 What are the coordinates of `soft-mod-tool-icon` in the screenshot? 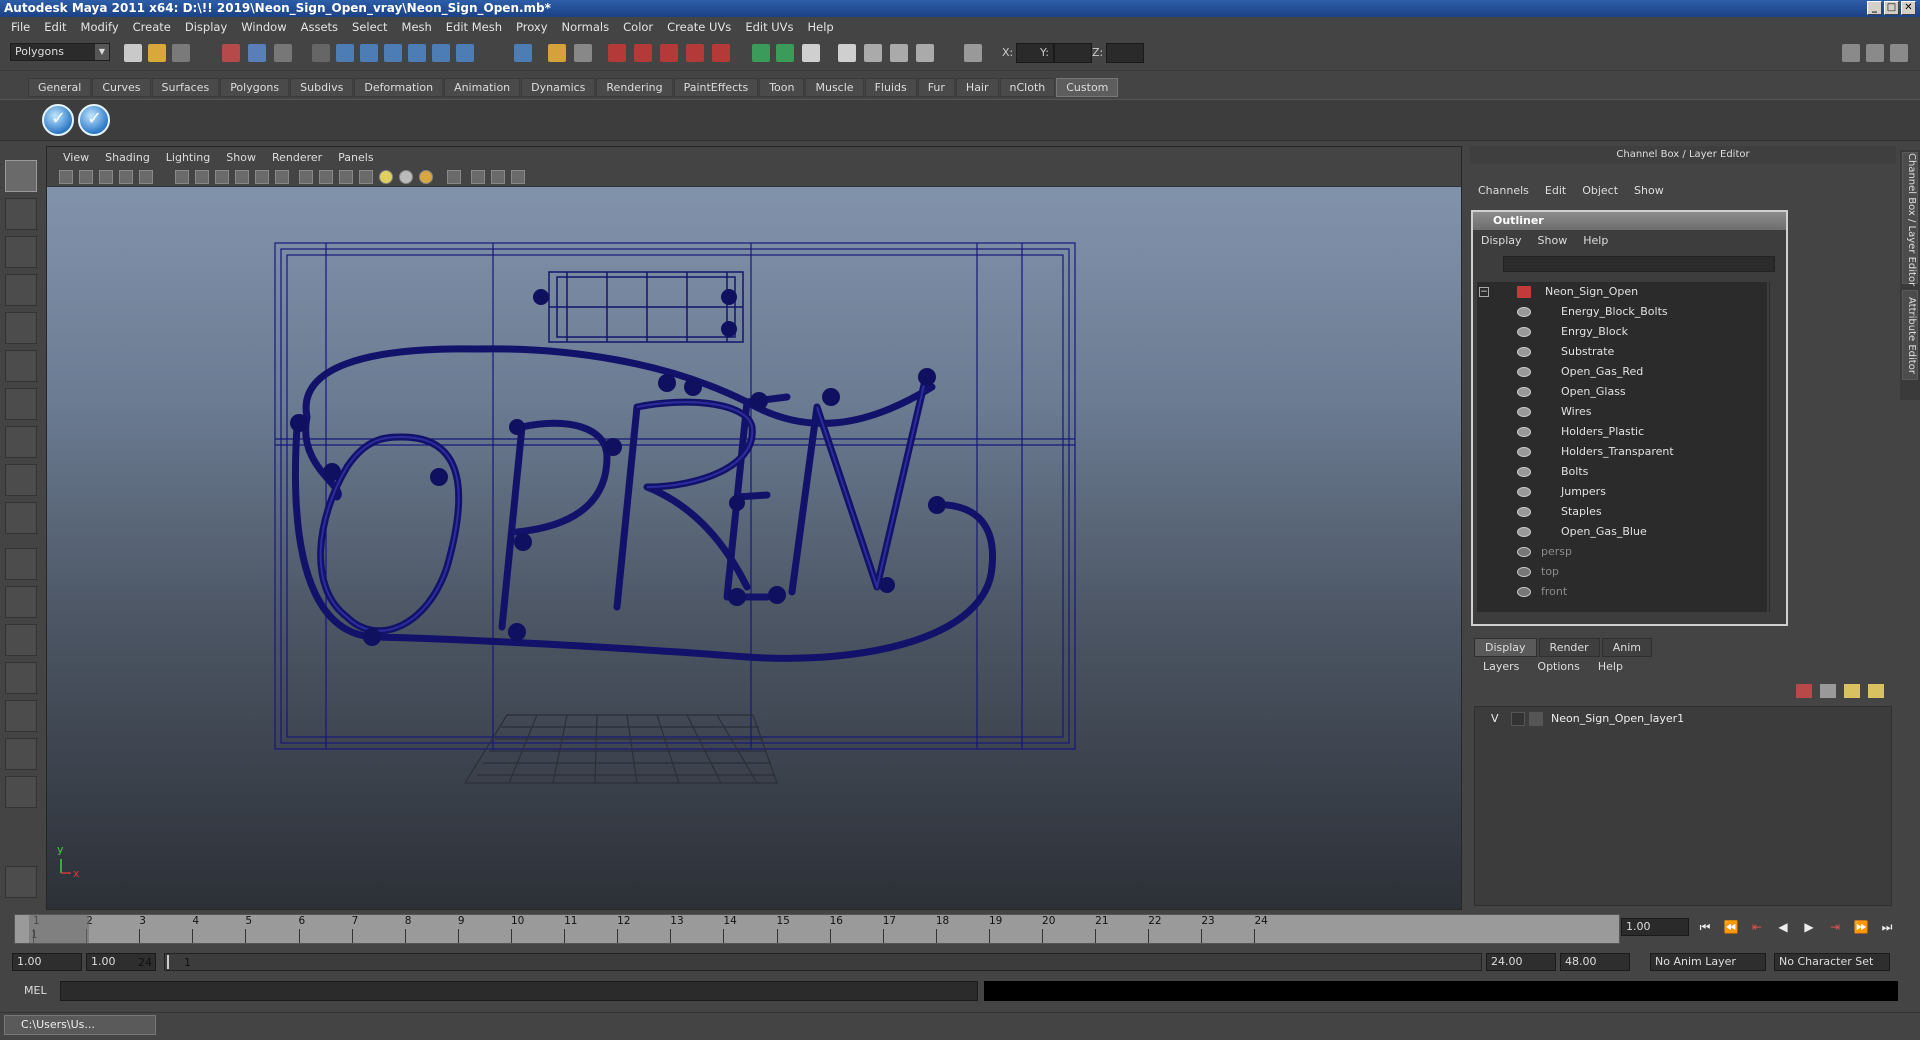 It's located at (21, 442).